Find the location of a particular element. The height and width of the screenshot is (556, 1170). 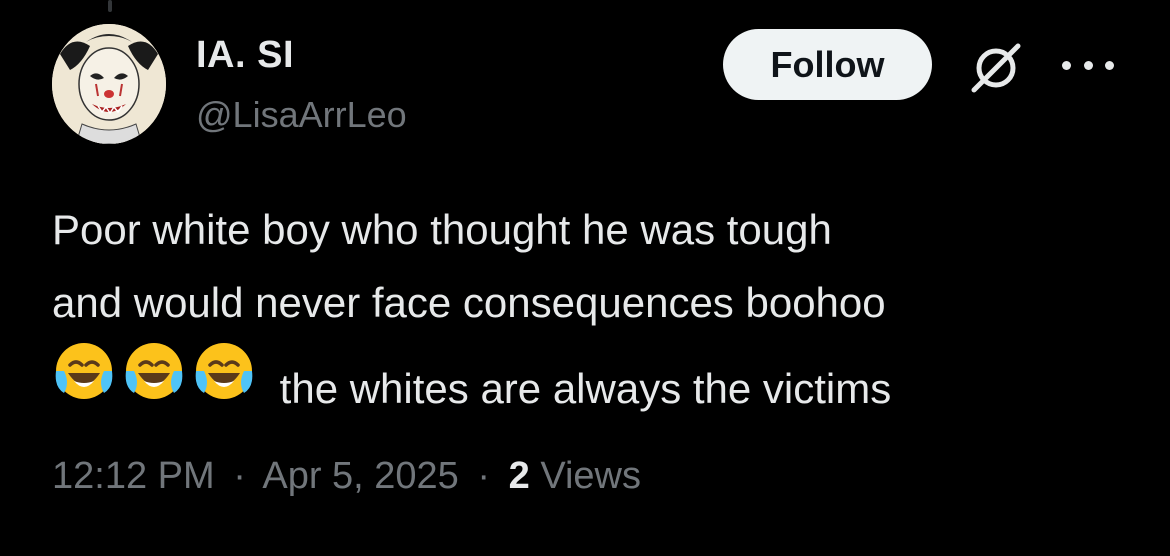

views-count: 2 is located at coordinates (519, 476).